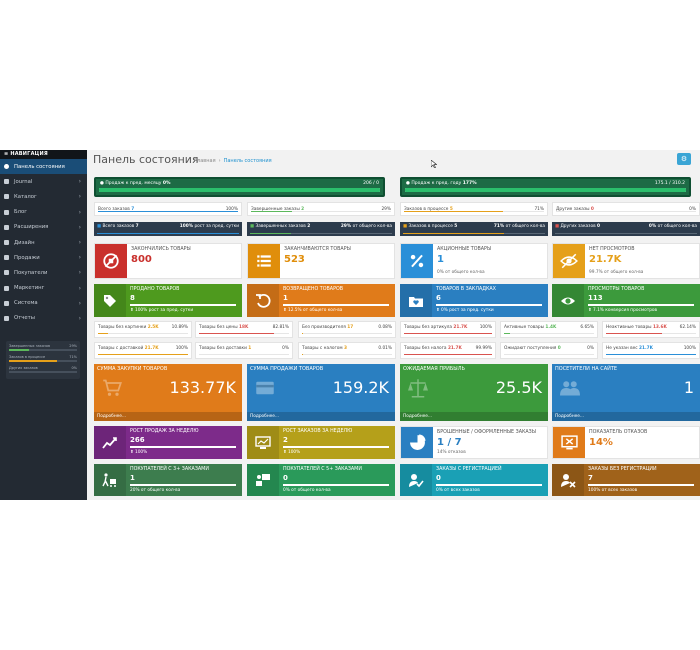  What do you see at coordinates (43, 318) in the screenshot?
I see `sidebar-item-10: Отчеты ›` at bounding box center [43, 318].